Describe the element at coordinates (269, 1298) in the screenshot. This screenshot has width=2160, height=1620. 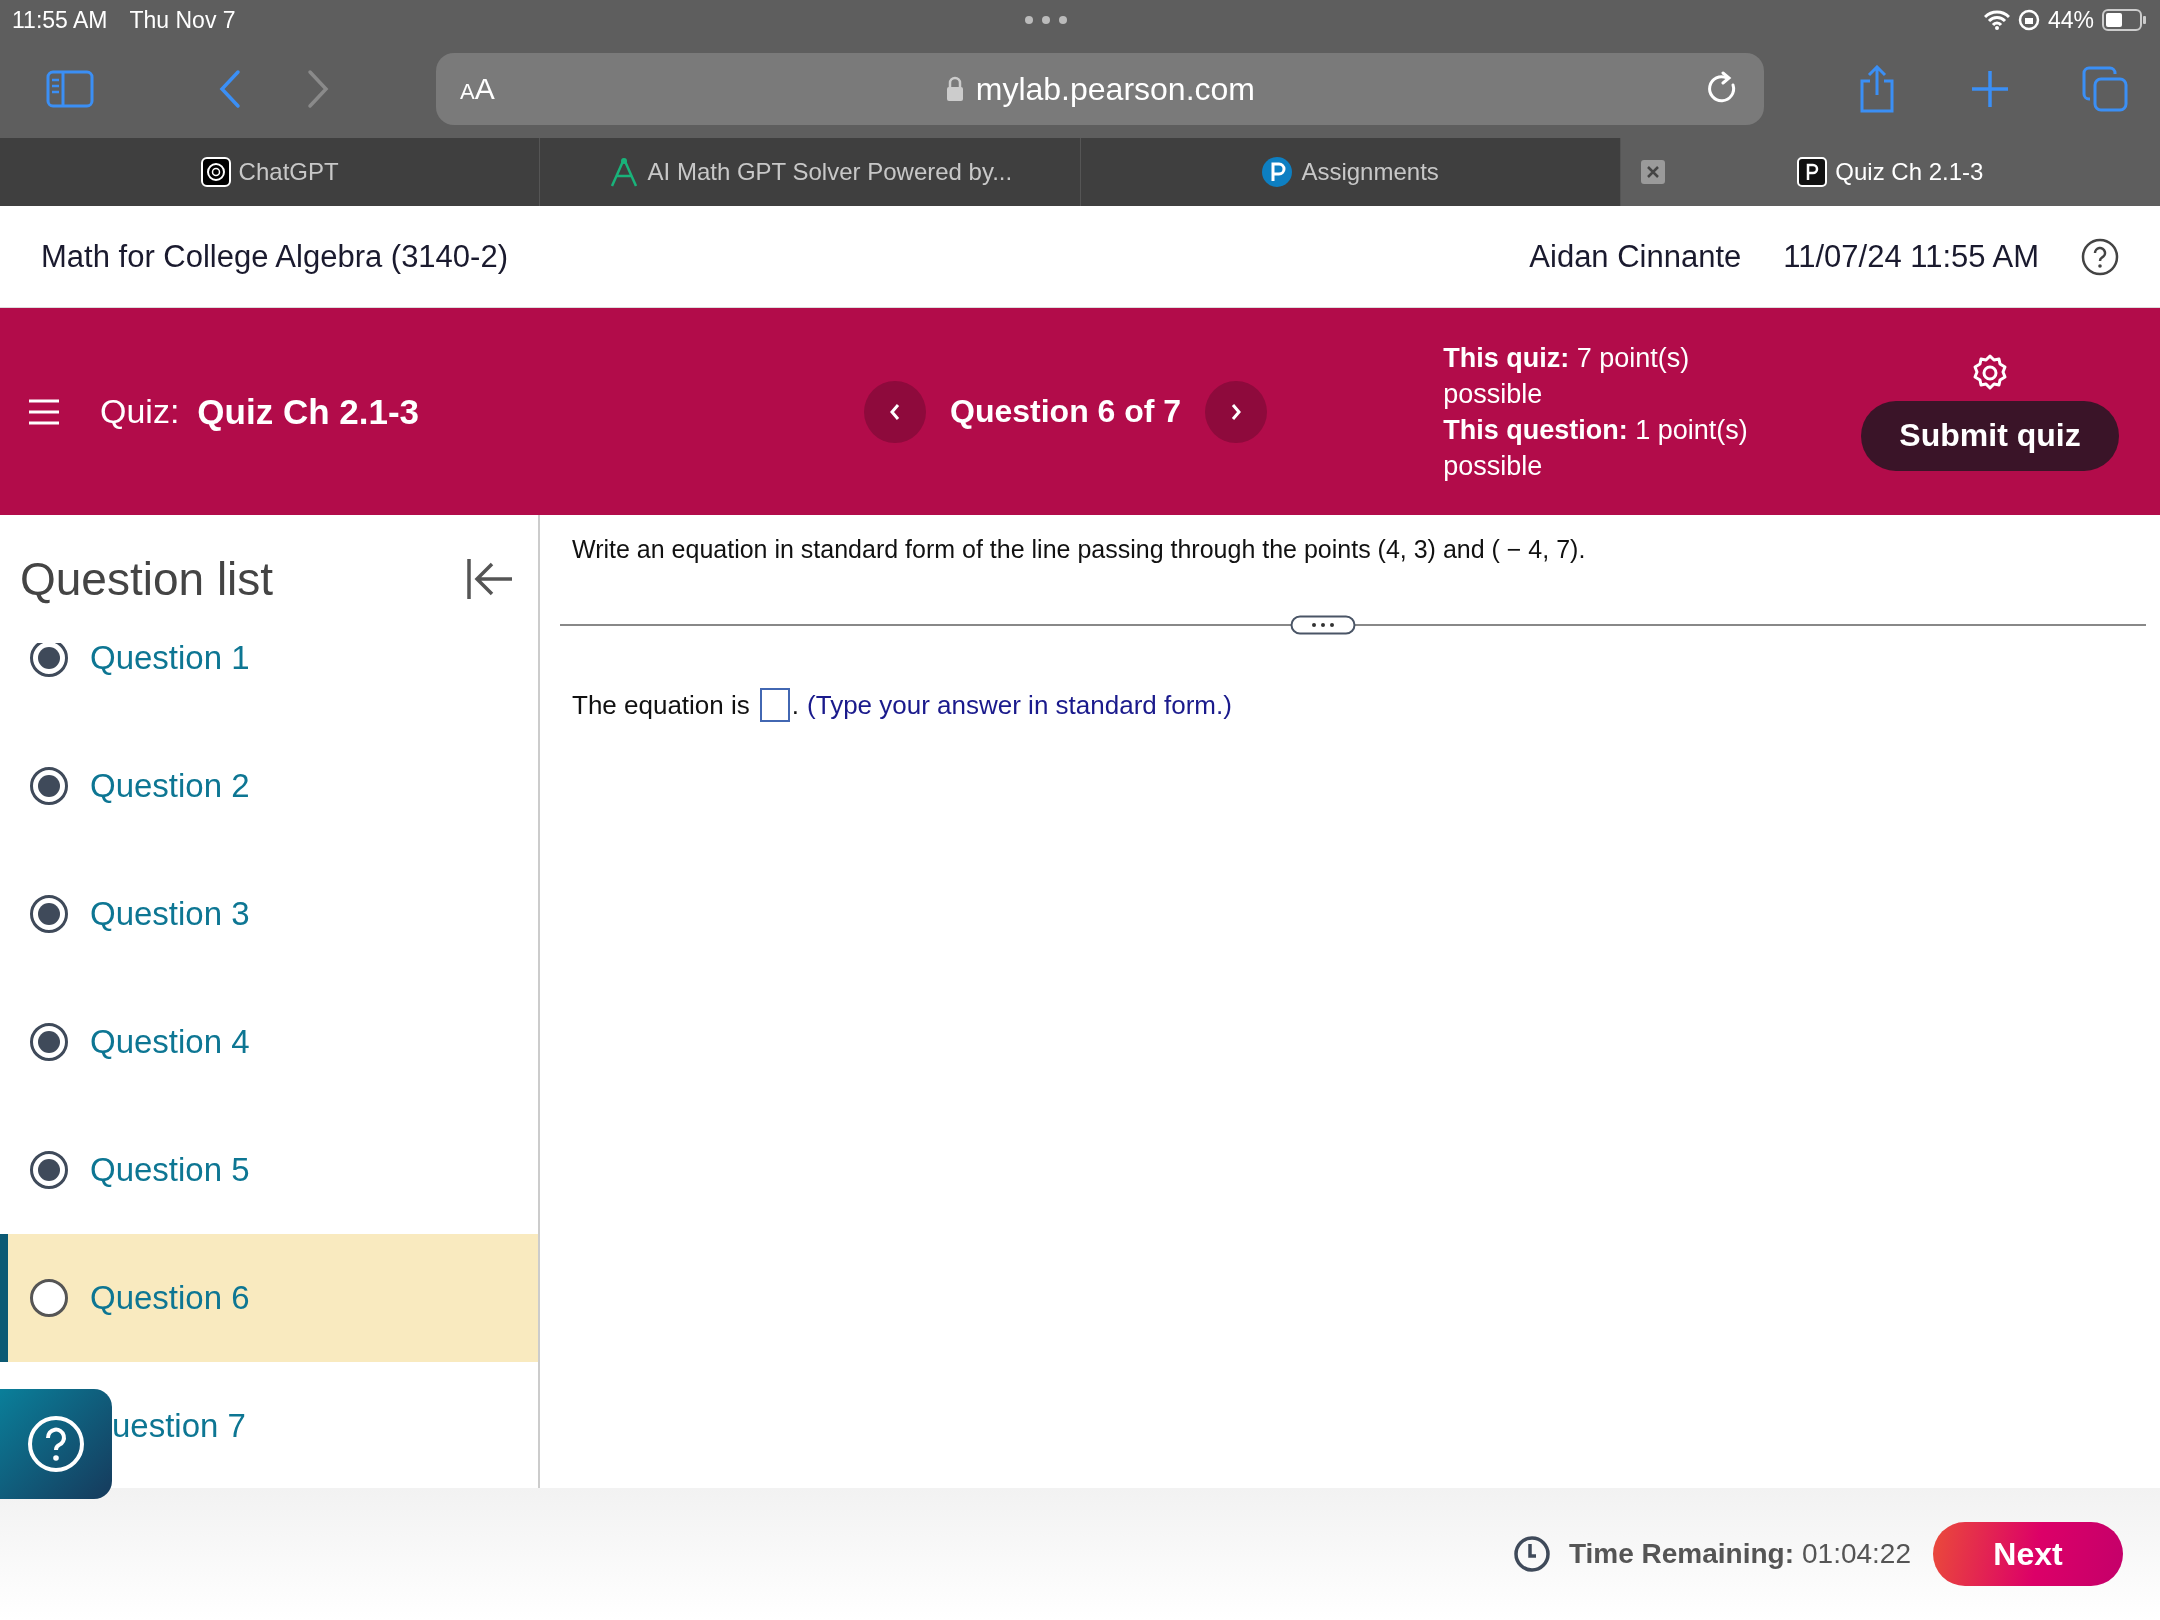
I see `question-item: Question 6` at that location.